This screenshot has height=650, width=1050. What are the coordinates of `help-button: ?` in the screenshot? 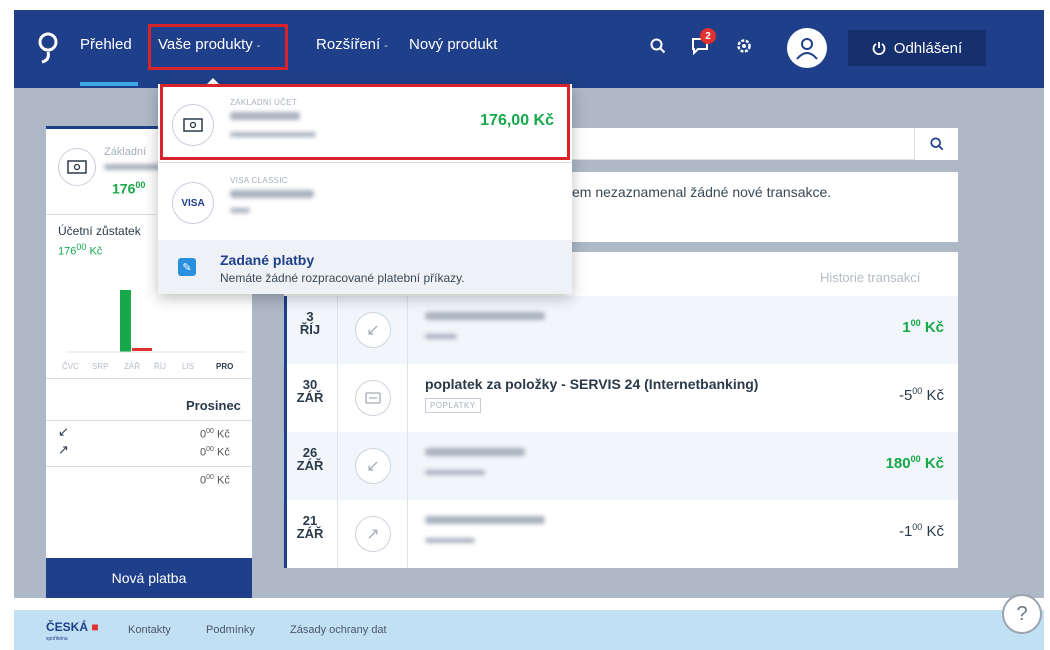 It's located at (1022, 614).